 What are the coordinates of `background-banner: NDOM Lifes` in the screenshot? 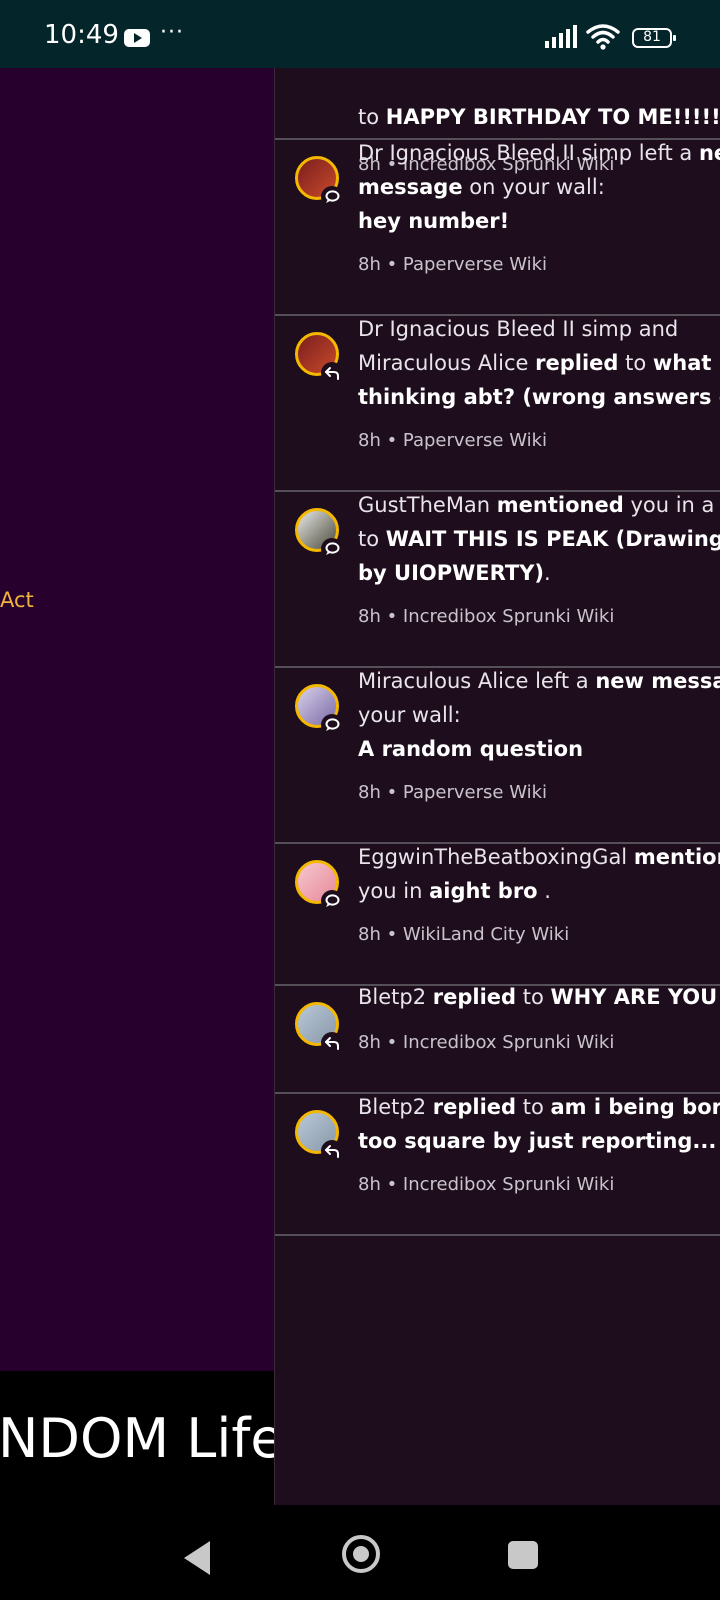 It's located at (137, 1438).